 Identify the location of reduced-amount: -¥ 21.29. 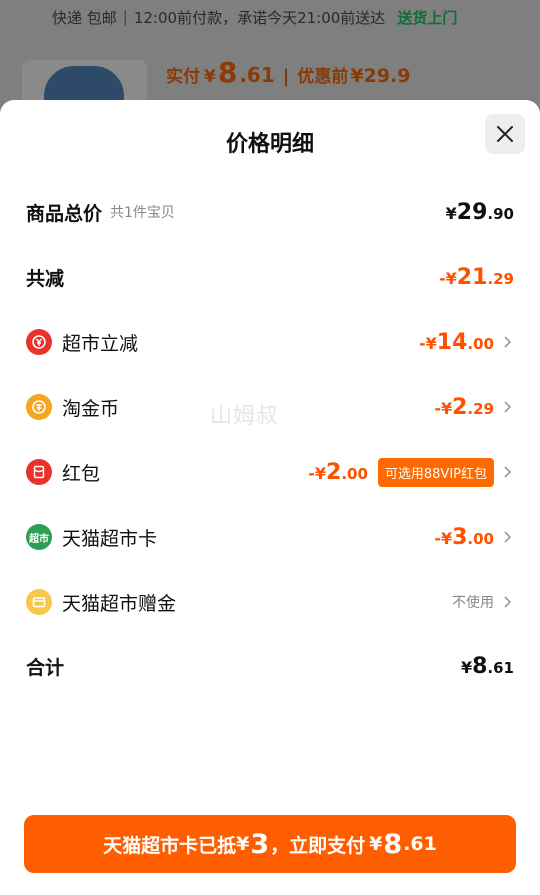
(476, 277).